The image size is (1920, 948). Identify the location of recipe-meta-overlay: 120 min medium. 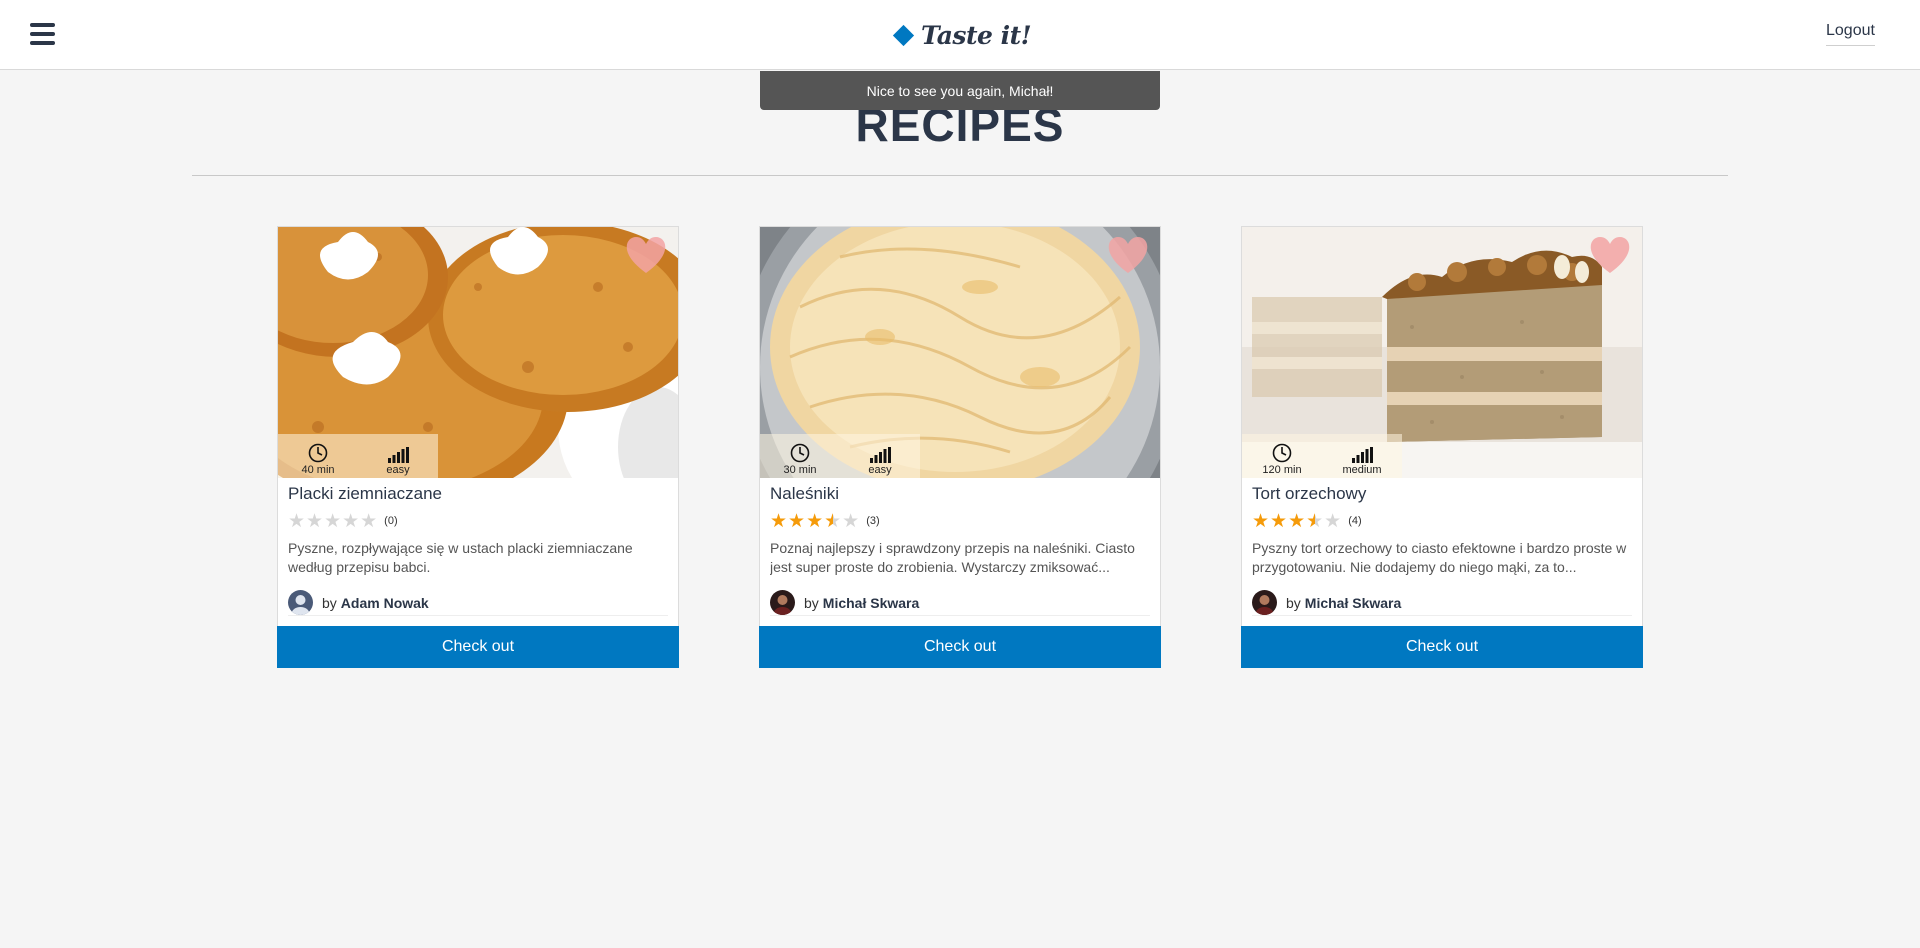
(1322, 456).